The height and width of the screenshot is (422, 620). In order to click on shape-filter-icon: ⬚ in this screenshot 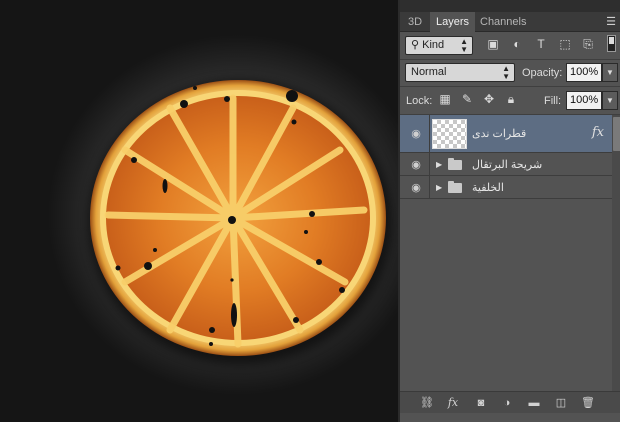, I will do `click(565, 44)`.